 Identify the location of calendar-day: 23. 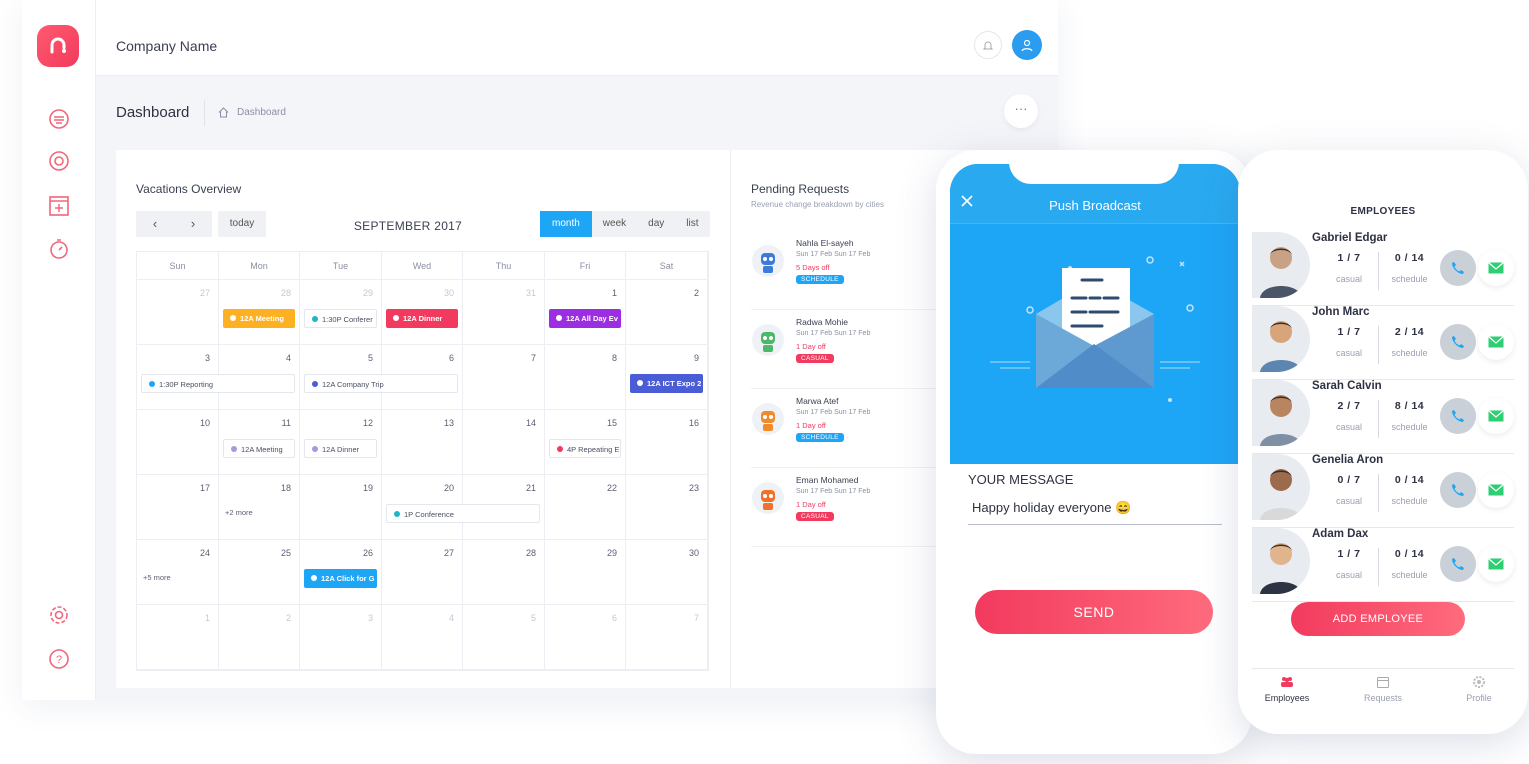
(667, 507).